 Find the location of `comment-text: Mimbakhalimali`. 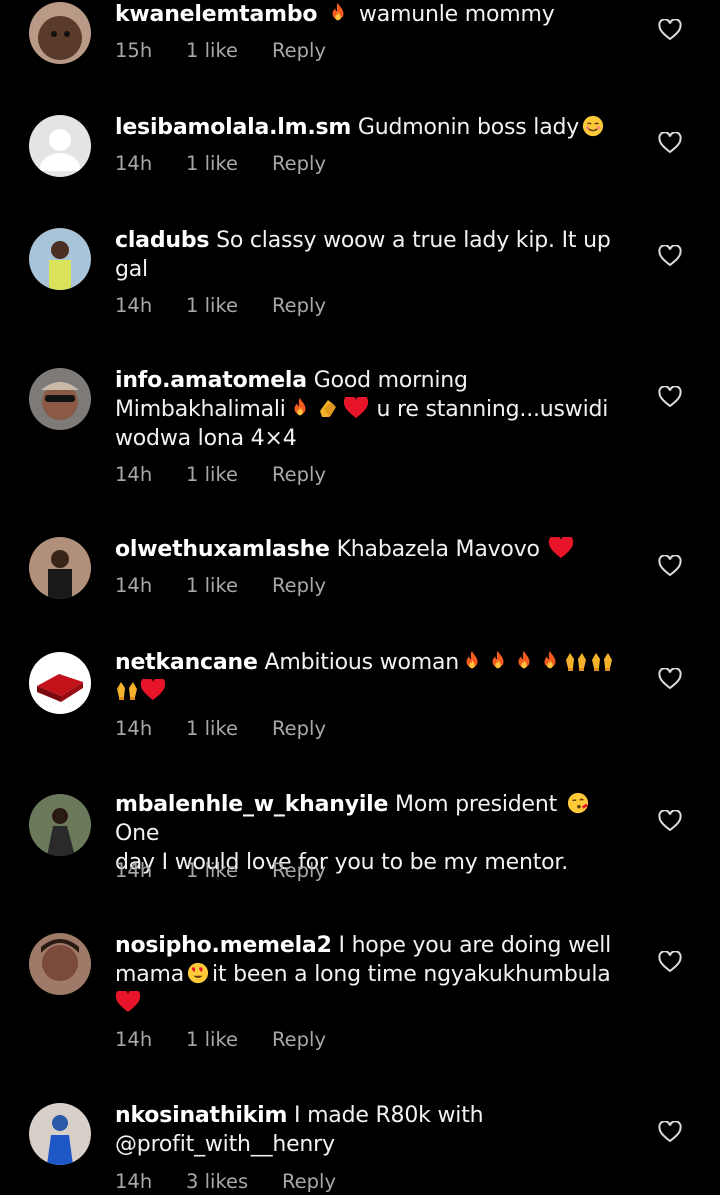

comment-text: Mimbakhalimali is located at coordinates (200, 409).